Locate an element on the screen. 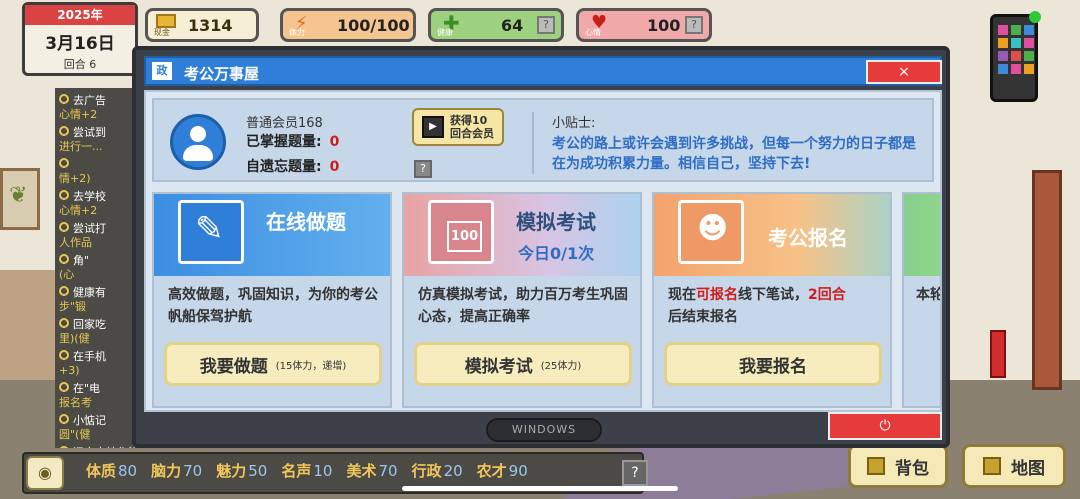 The image size is (1080, 499). task-sub: 步"锻 is located at coordinates (73, 306).